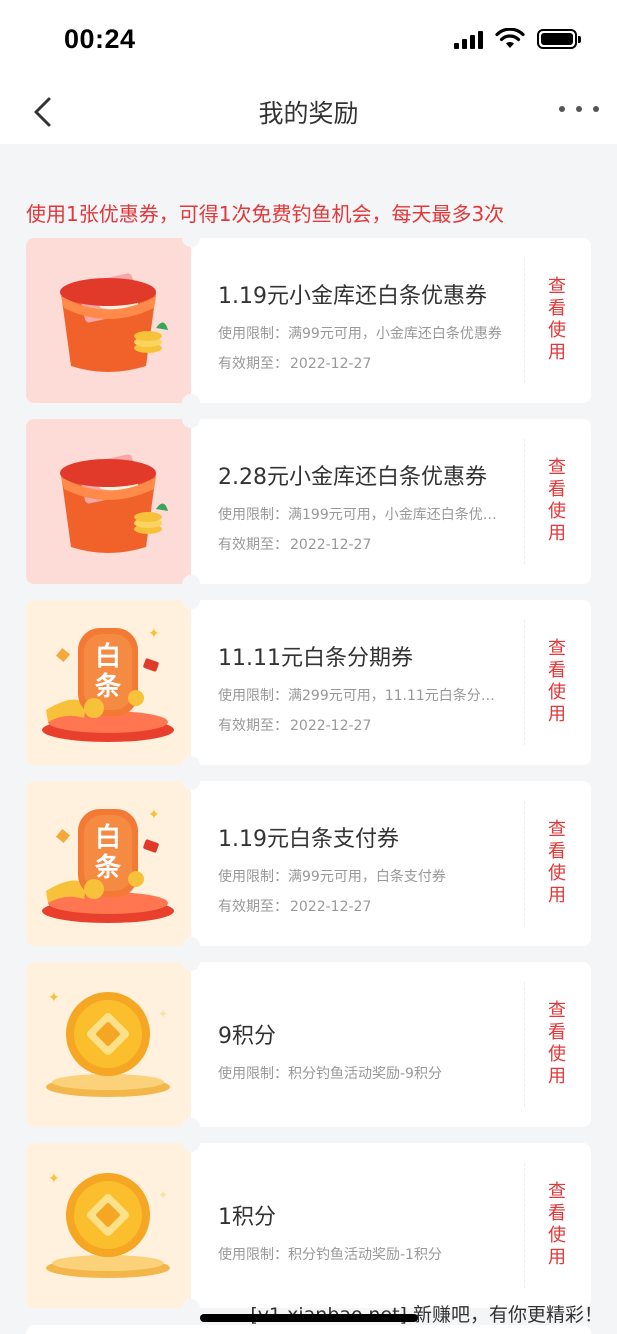 The image size is (617, 1334). What do you see at coordinates (309, 1318) in the screenshot?
I see `home-indicator` at bounding box center [309, 1318].